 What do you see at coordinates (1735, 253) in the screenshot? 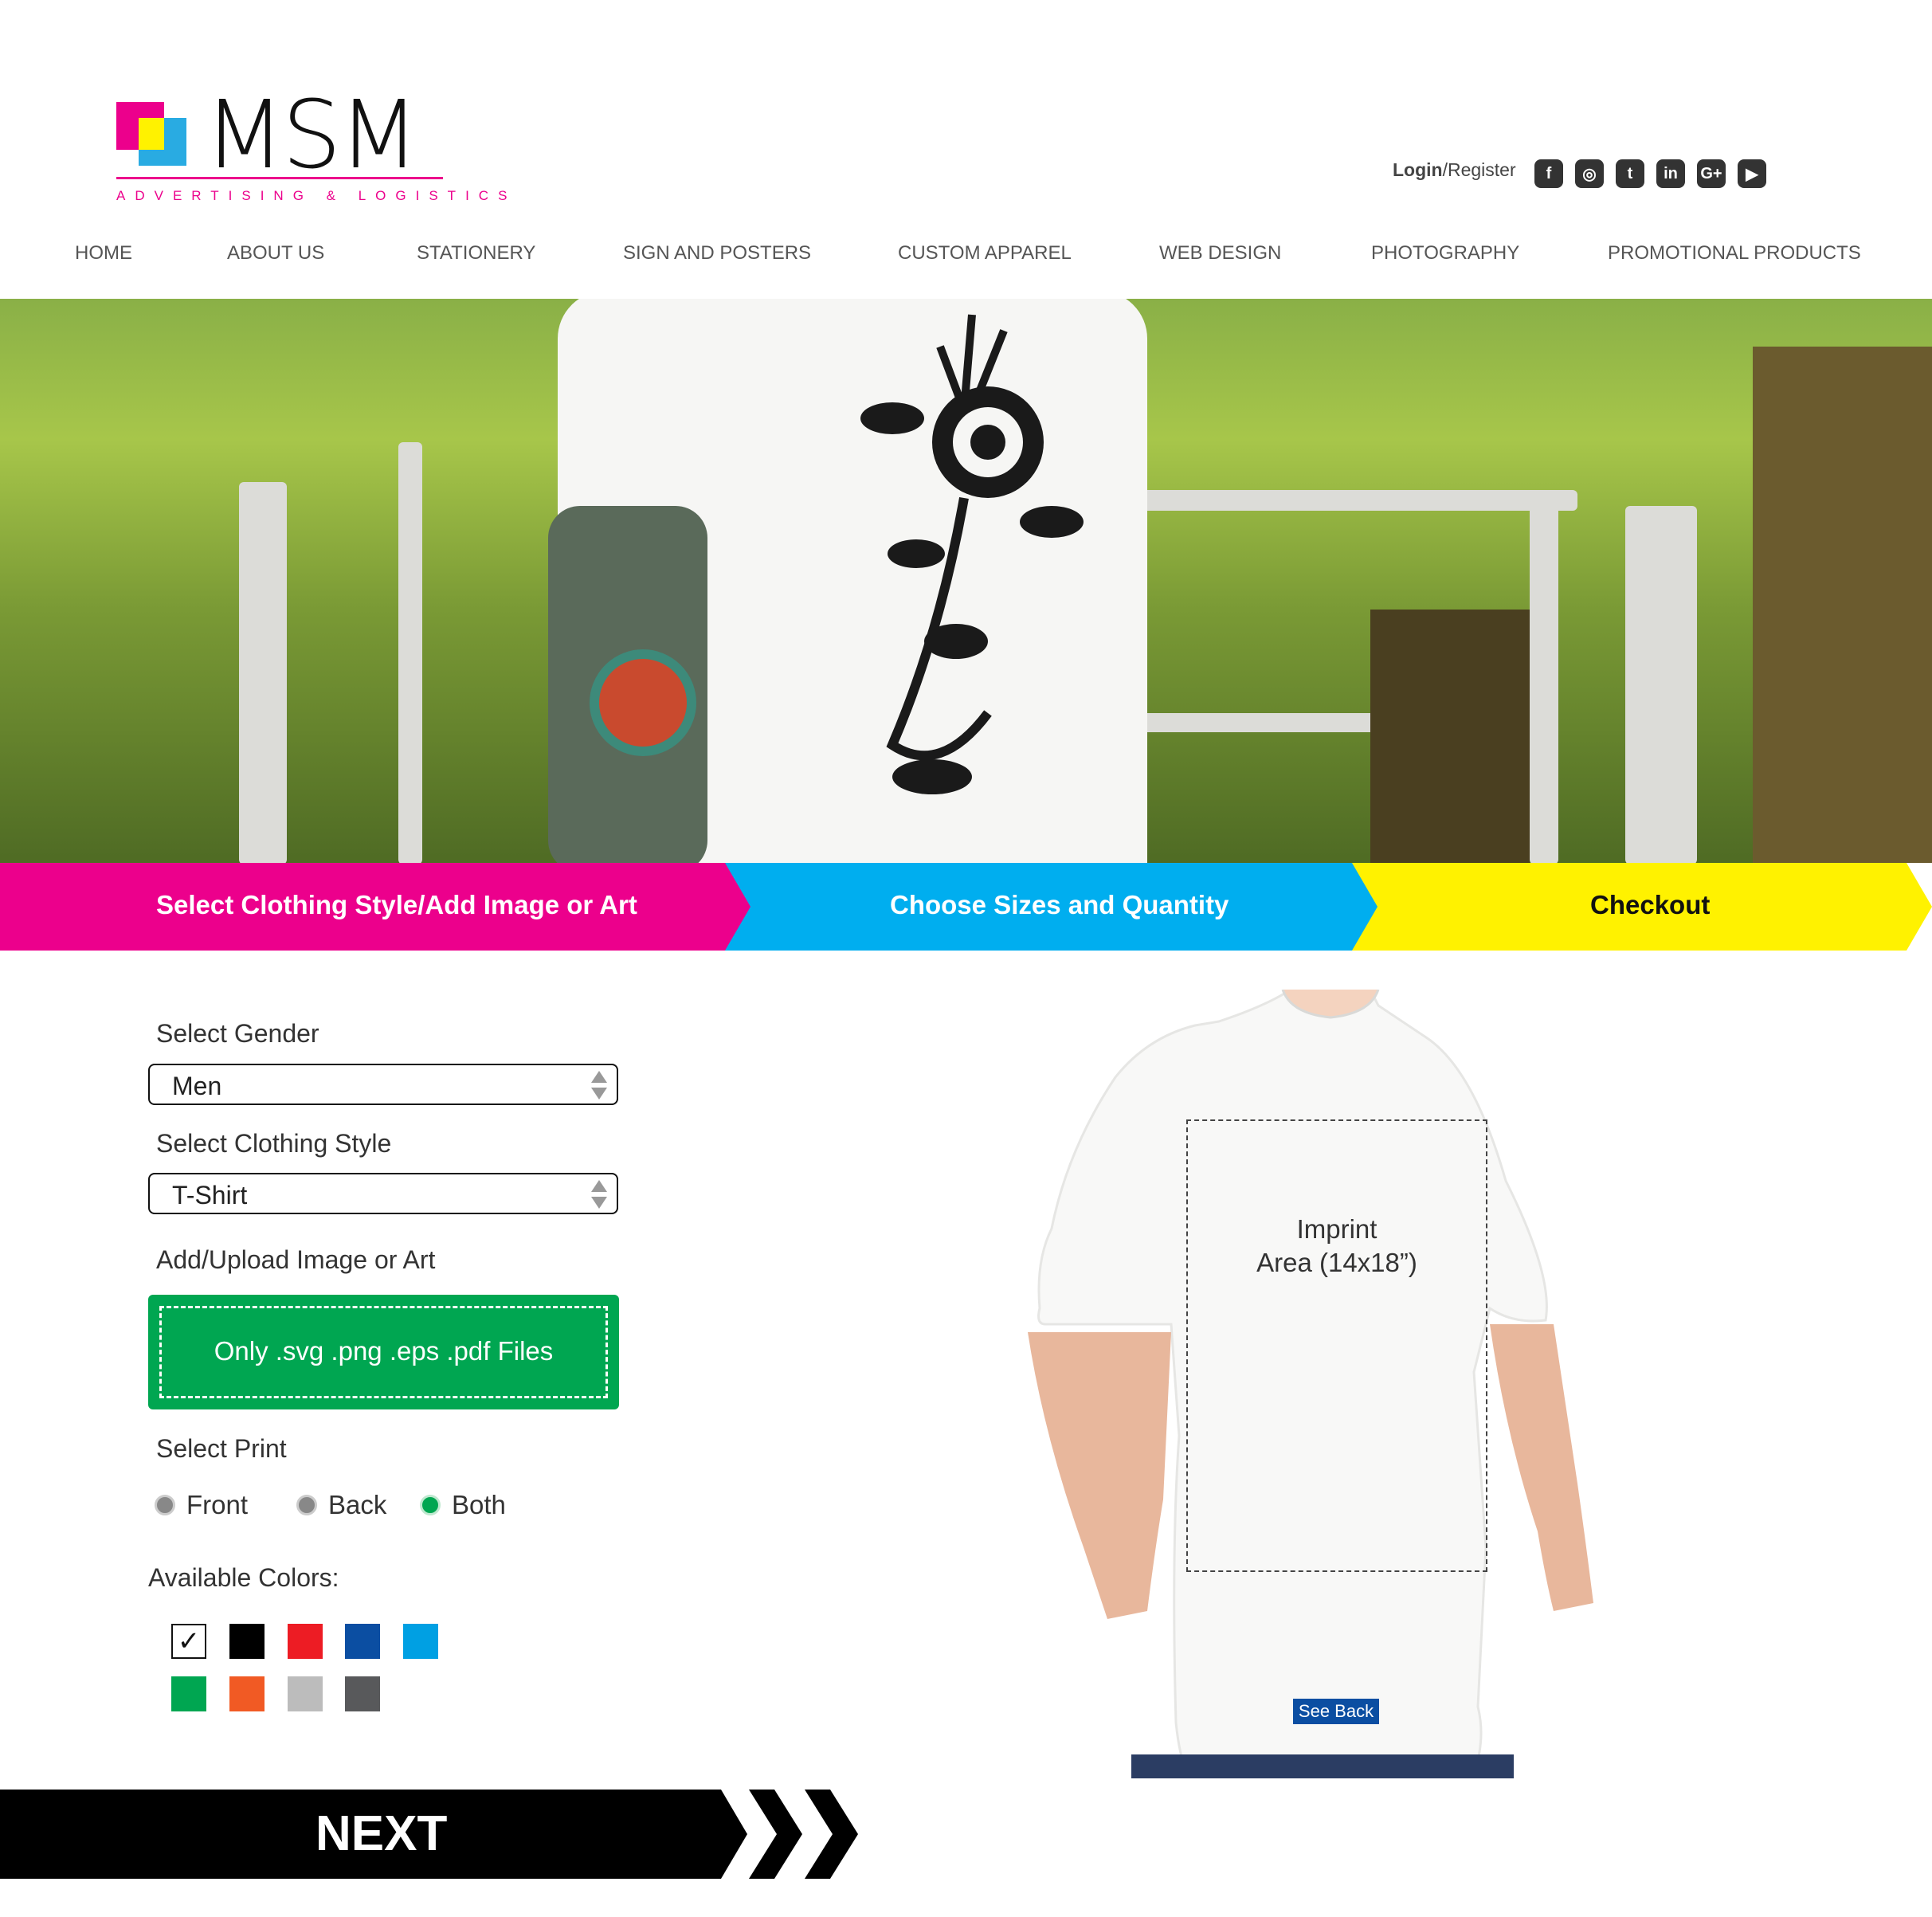
I see `nav-promotional-products: PROMOTIONAL PRODUCTS` at bounding box center [1735, 253].